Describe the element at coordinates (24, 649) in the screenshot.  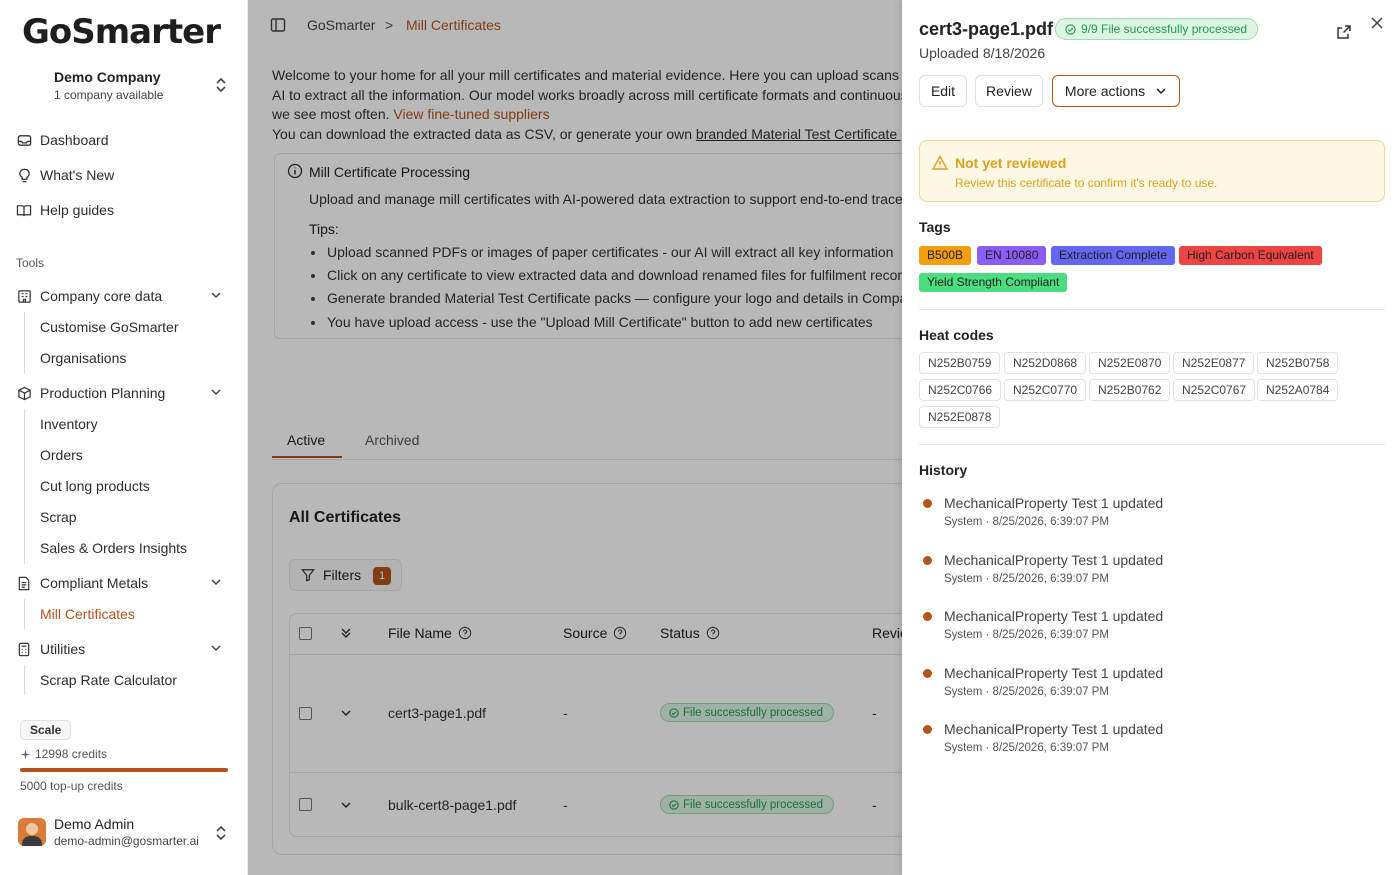
I see `calculator-icon` at that location.